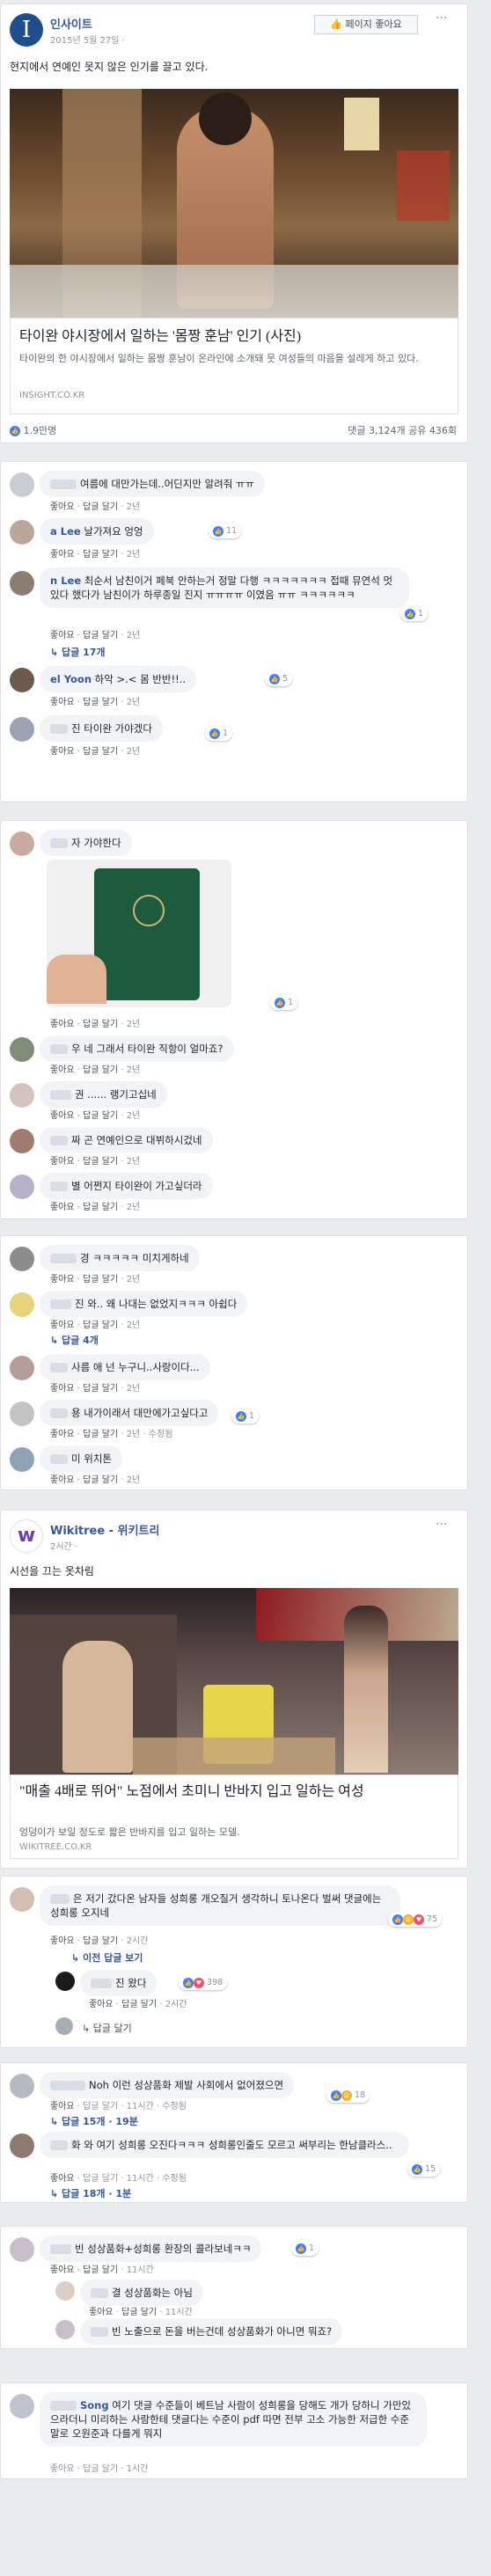  What do you see at coordinates (348, 2095) in the screenshot?
I see `comment-reactions: 👍 😮 18` at bounding box center [348, 2095].